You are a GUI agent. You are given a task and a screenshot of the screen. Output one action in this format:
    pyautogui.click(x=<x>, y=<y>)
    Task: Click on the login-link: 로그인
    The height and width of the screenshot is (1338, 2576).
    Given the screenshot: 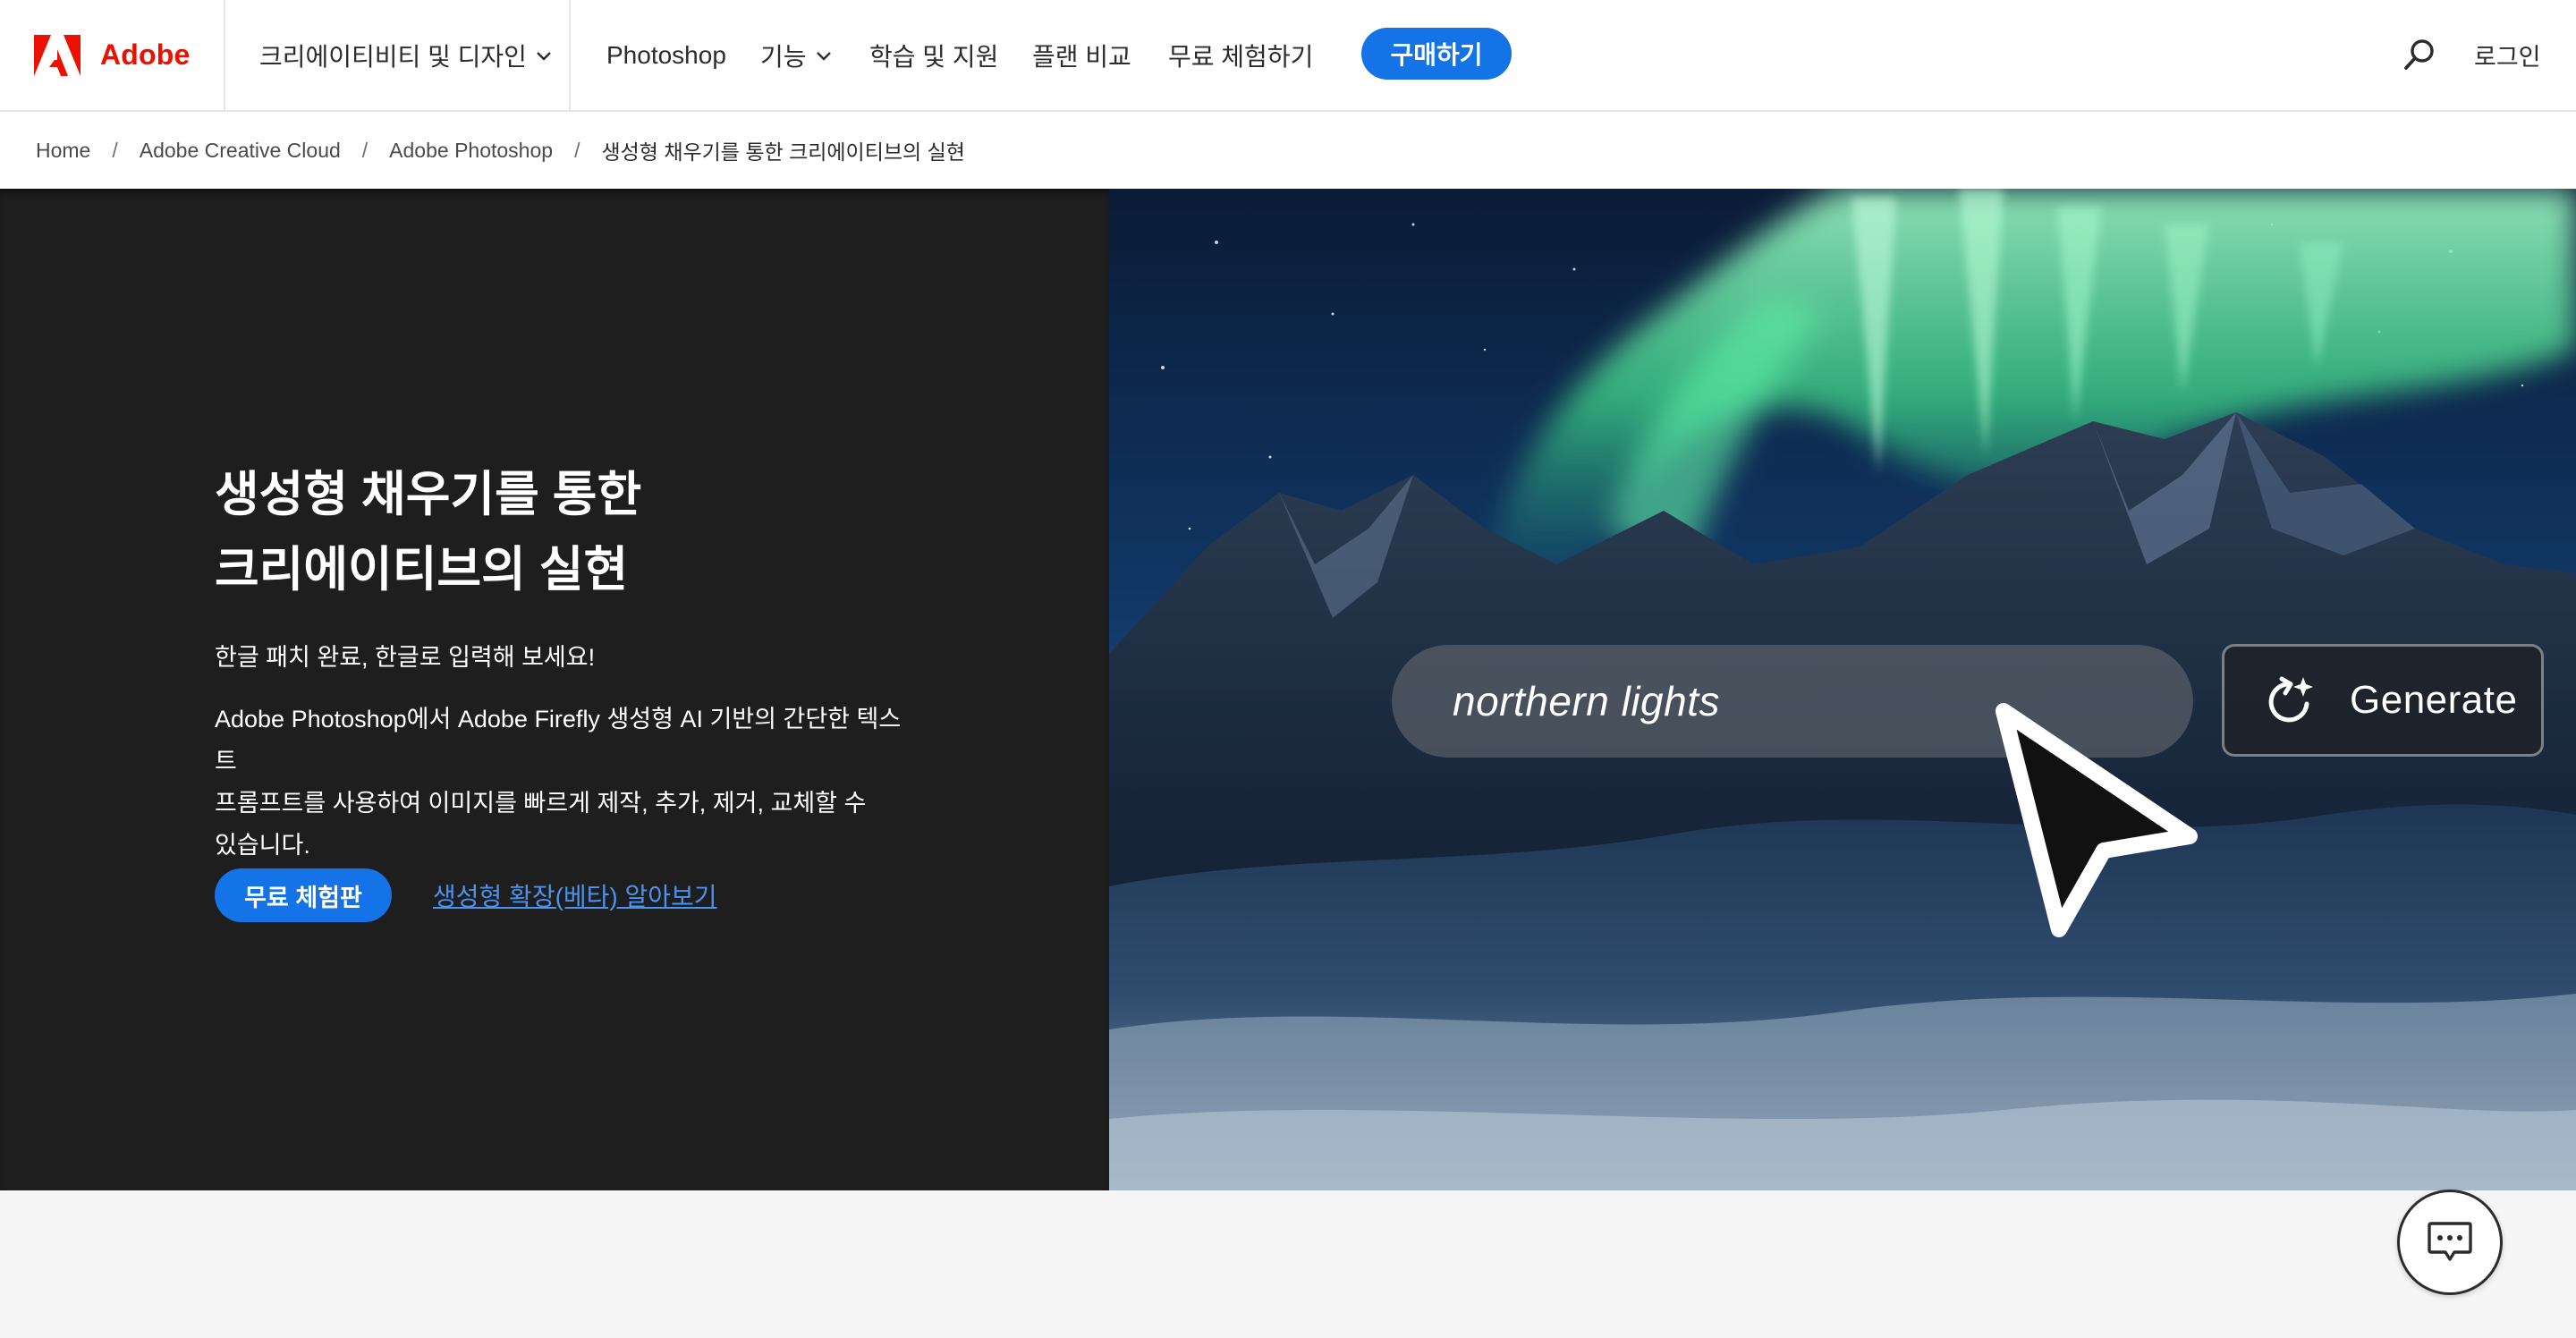 What is the action you would take?
    pyautogui.click(x=2507, y=55)
    